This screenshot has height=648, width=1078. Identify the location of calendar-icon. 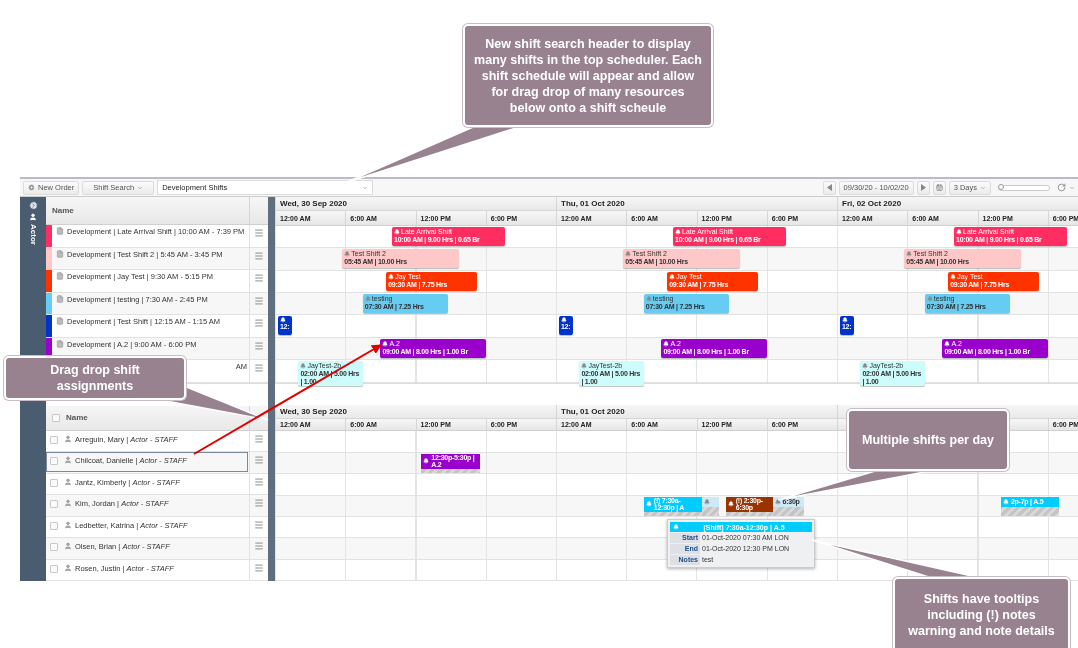
(939, 187).